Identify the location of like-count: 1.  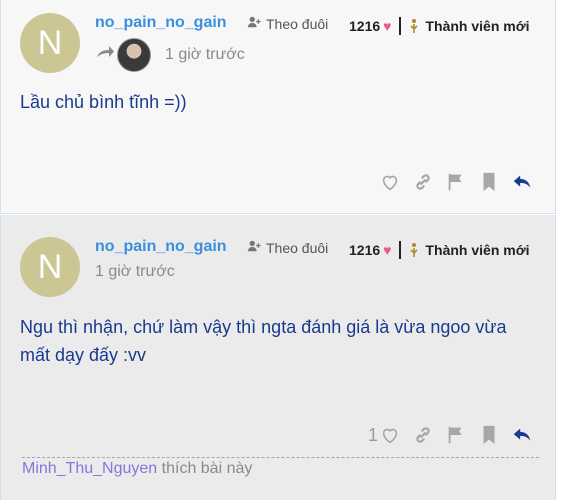
(373, 435).